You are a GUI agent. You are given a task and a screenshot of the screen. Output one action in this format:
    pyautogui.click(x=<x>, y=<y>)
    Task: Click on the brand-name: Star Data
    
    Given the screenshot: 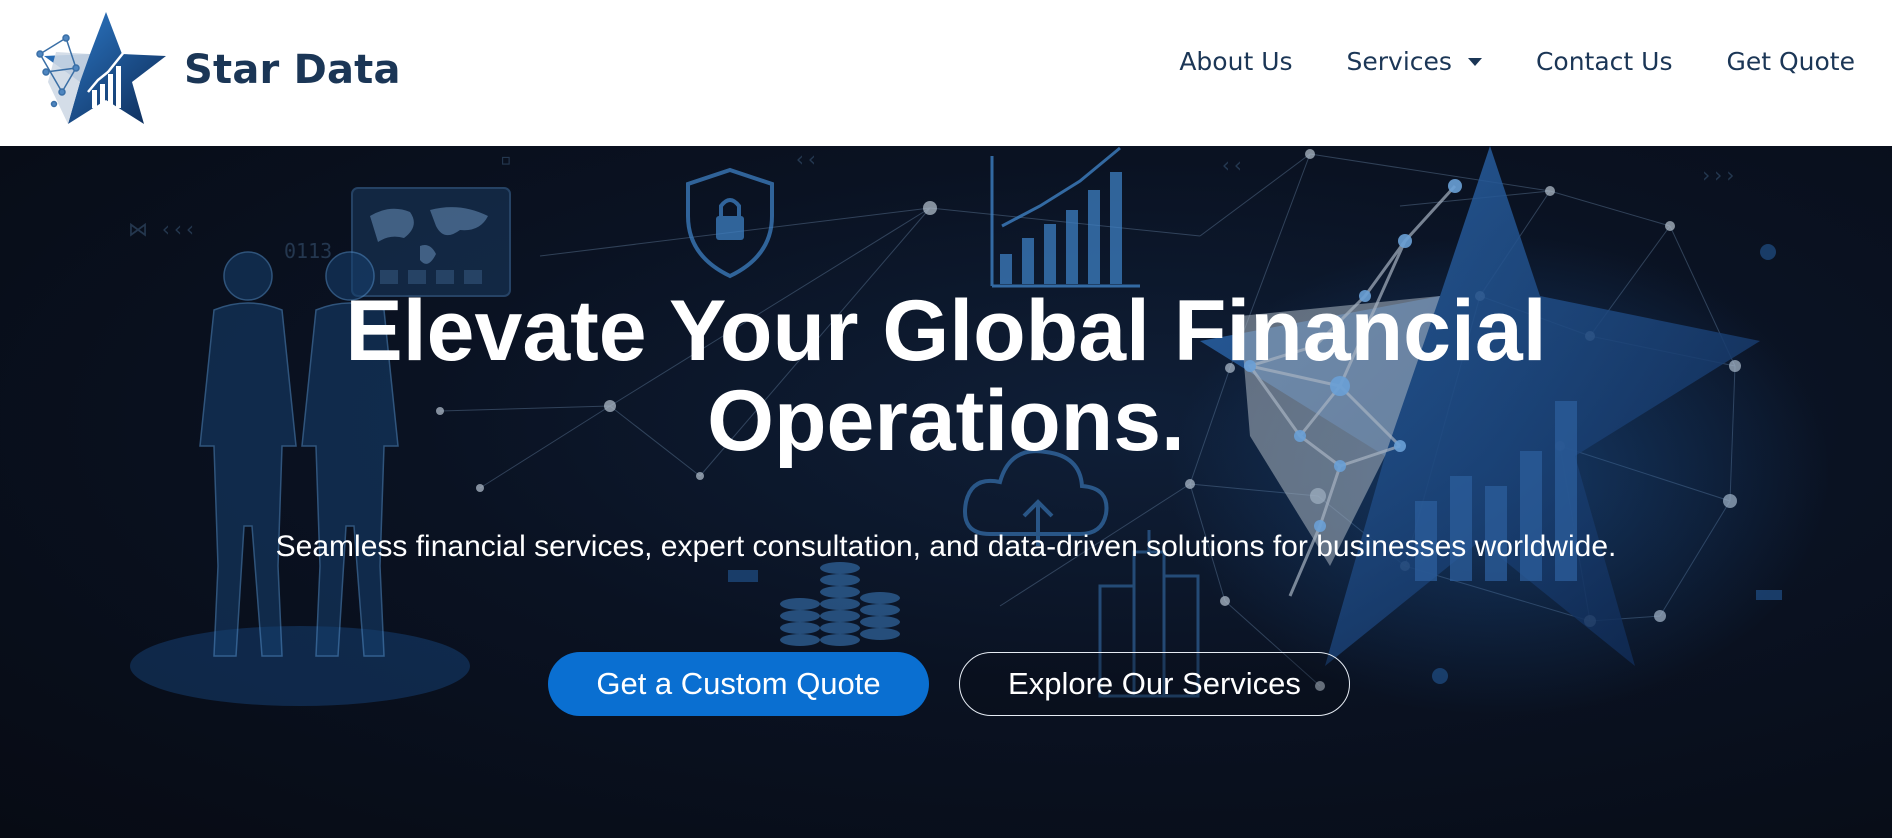 What is the action you would take?
    pyautogui.click(x=292, y=70)
    